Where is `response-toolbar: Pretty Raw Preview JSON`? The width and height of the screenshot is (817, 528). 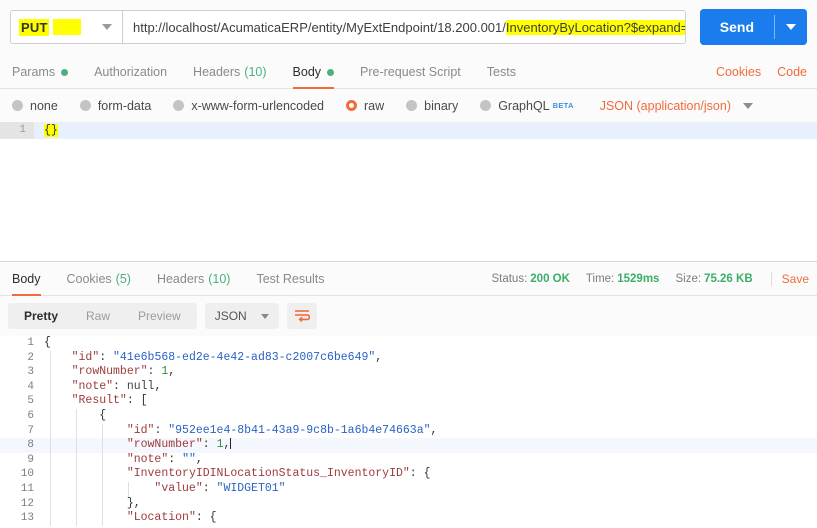
response-toolbar: Pretty Raw Preview JSON is located at coordinates (408, 316).